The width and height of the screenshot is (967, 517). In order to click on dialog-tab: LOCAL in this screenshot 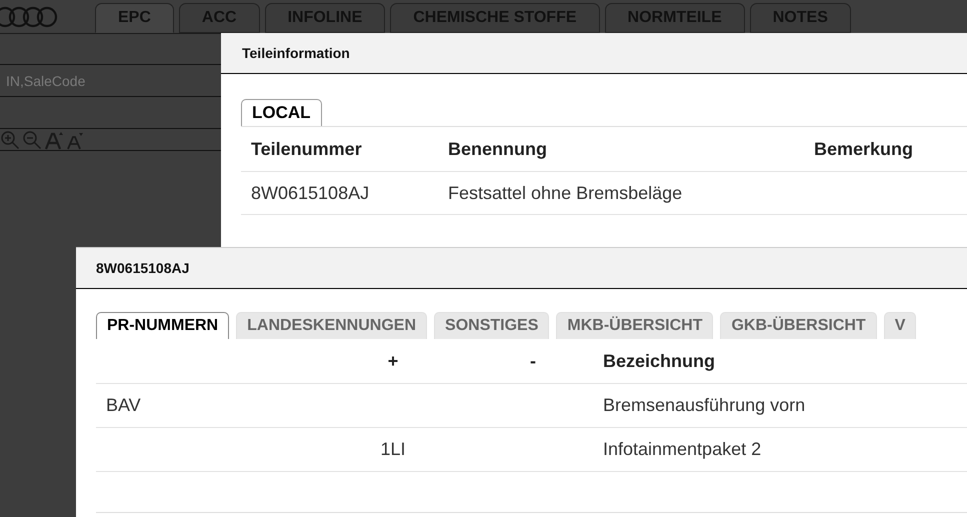, I will do `click(281, 112)`.